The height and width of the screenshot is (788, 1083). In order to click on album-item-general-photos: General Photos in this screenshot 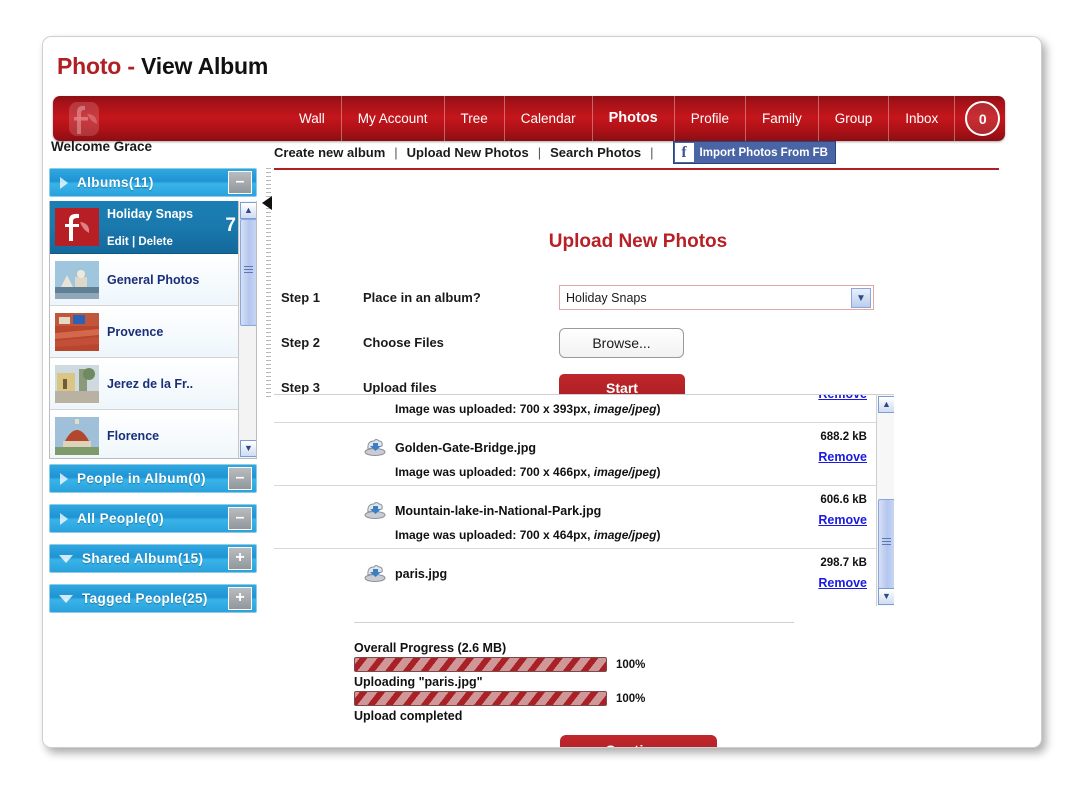, I will do `click(153, 280)`.